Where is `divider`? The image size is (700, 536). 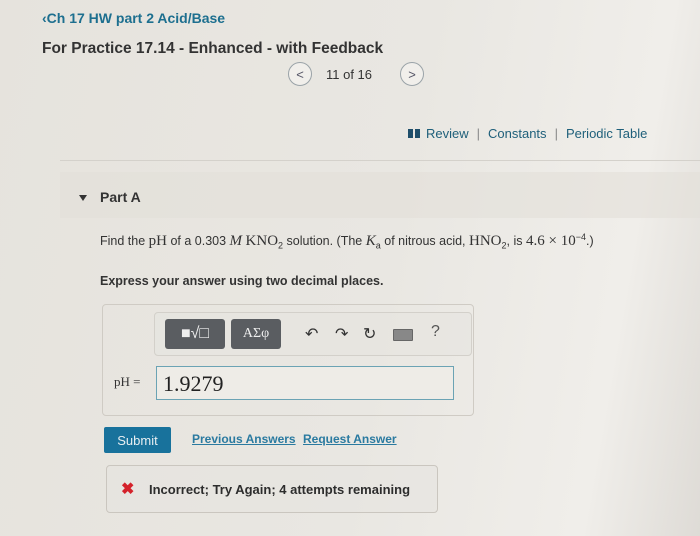 divider is located at coordinates (380, 160).